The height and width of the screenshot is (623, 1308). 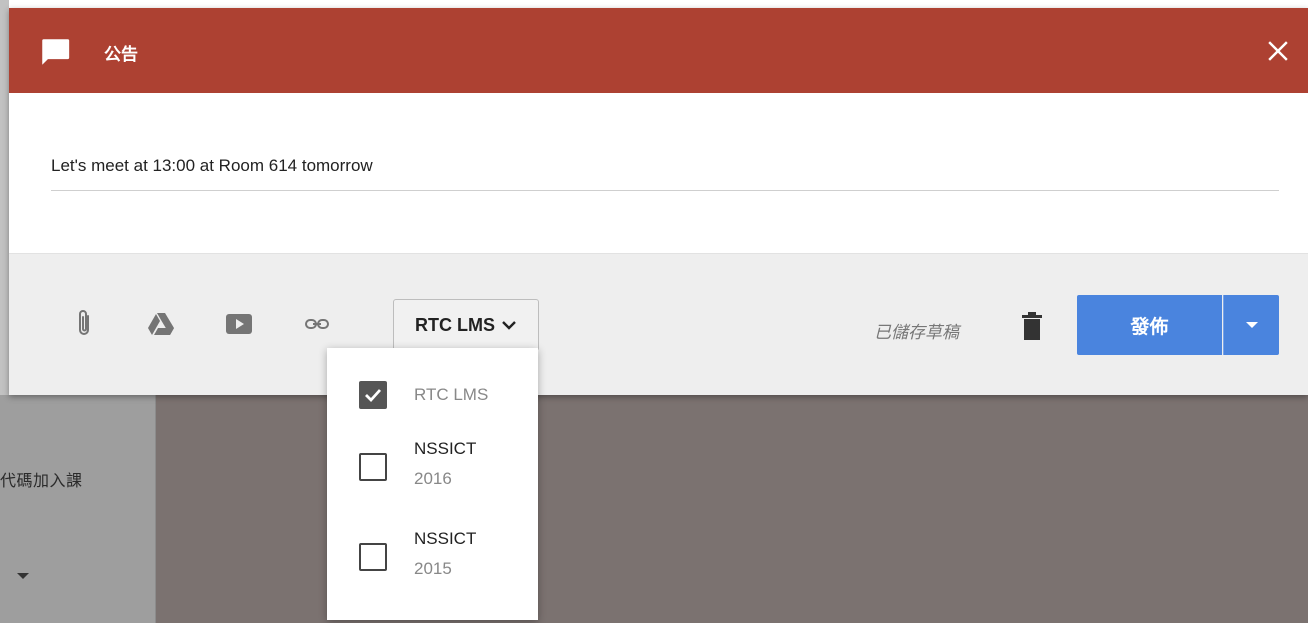 I want to click on class-section: 2016, so click(x=433, y=478).